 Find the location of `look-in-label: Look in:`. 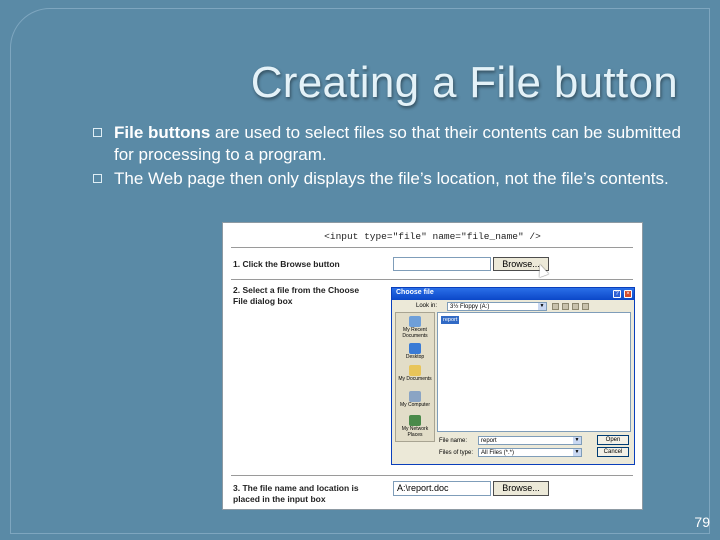

look-in-label: Look in: is located at coordinates (427, 306).